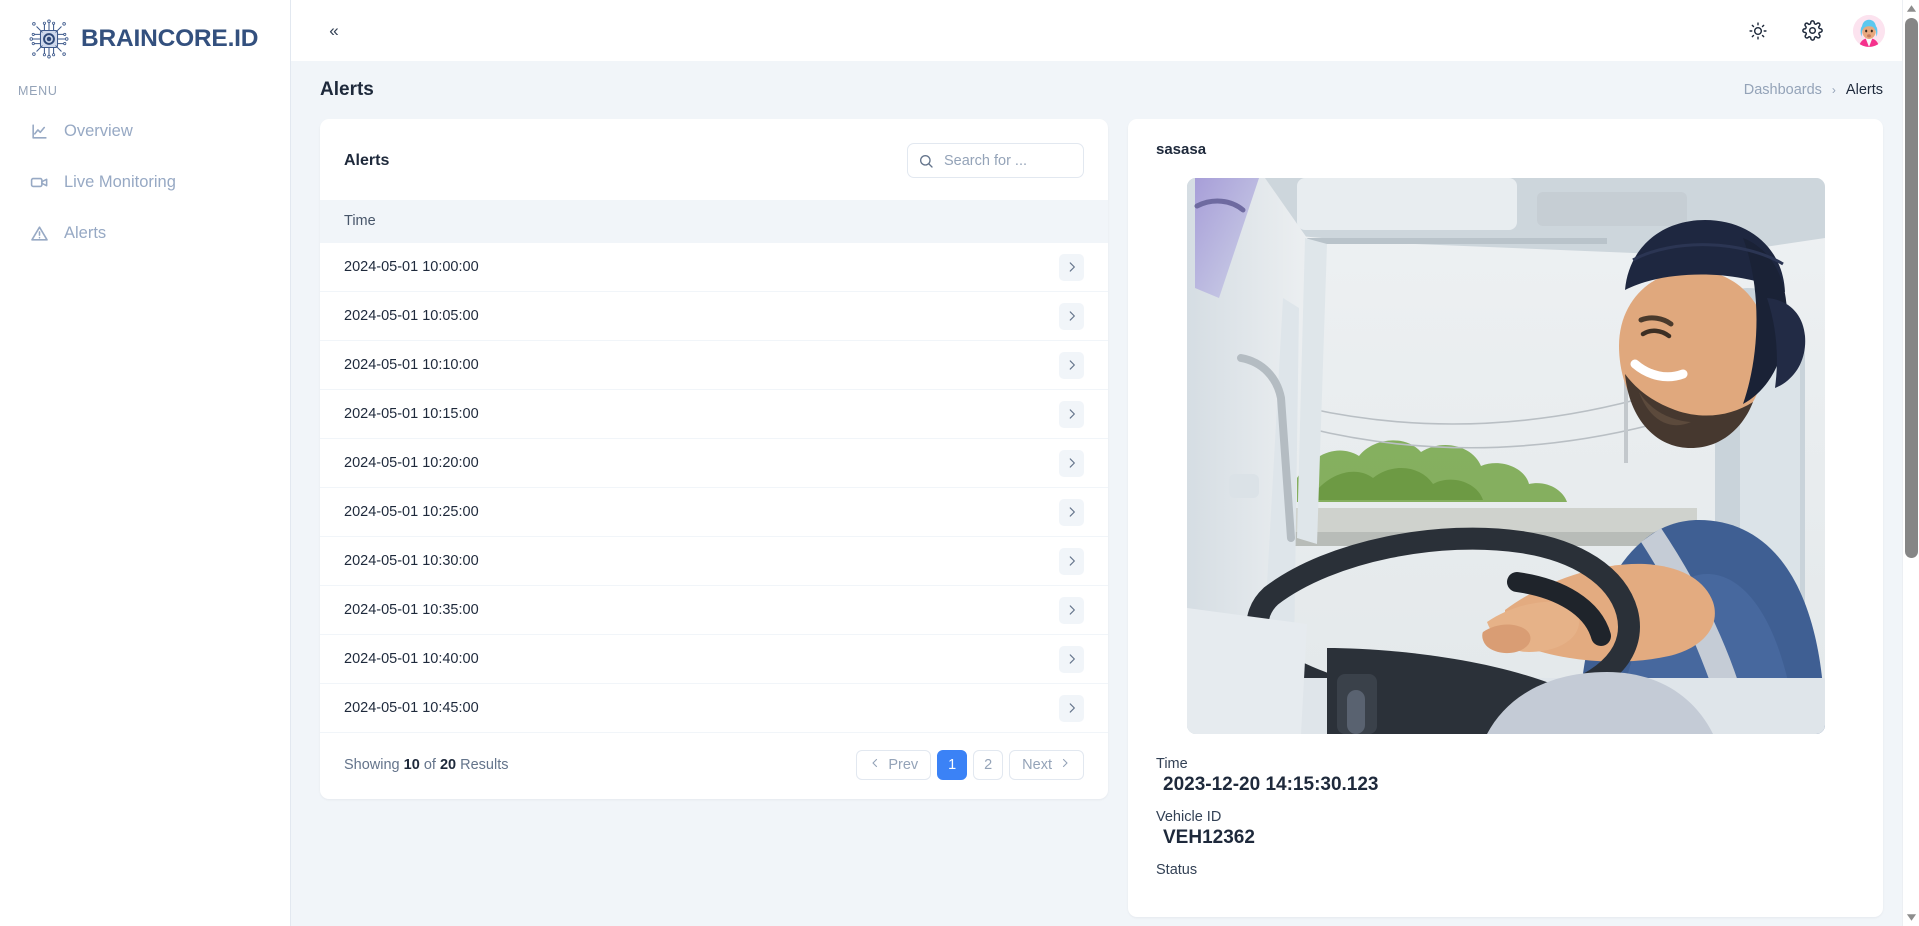 The image size is (1919, 926). I want to click on avatar, so click(1869, 30).